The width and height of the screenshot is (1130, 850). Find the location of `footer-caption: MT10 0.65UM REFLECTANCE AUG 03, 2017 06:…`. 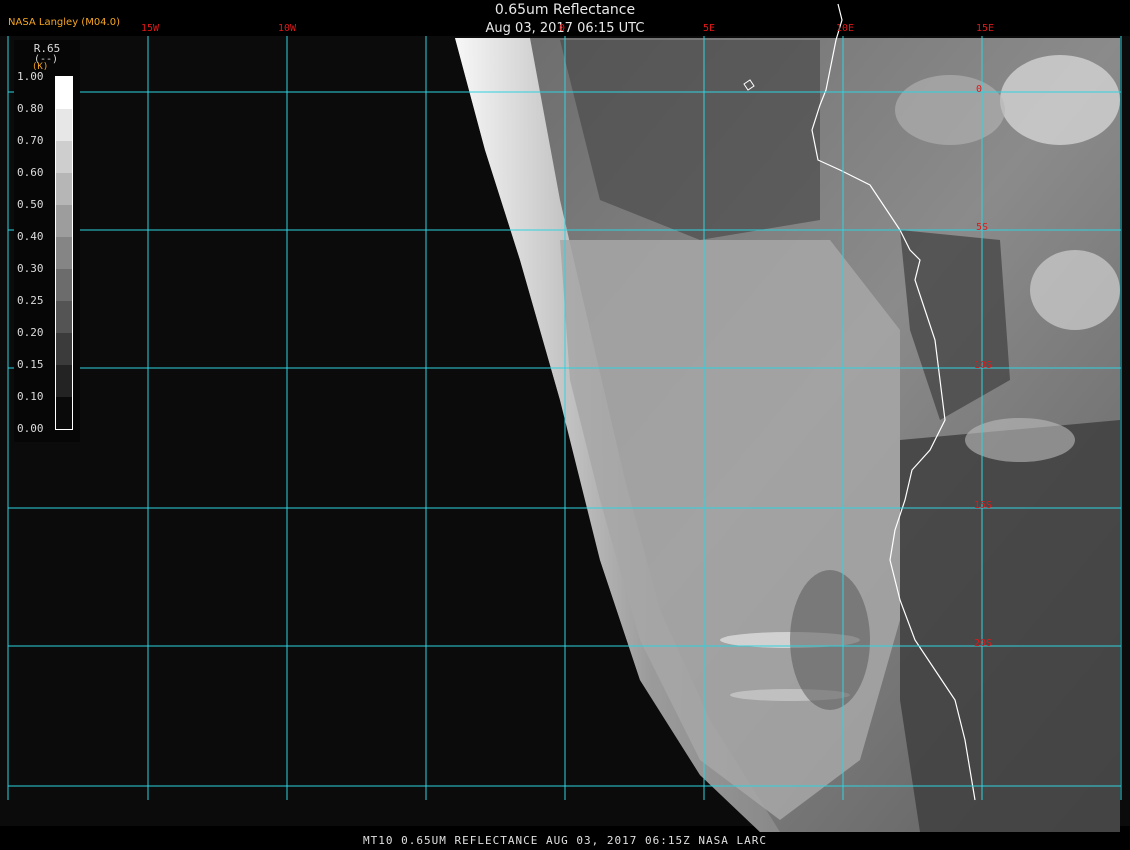

footer-caption: MT10 0.65UM REFLECTANCE AUG 03, 2017 06:… is located at coordinates (565, 840).